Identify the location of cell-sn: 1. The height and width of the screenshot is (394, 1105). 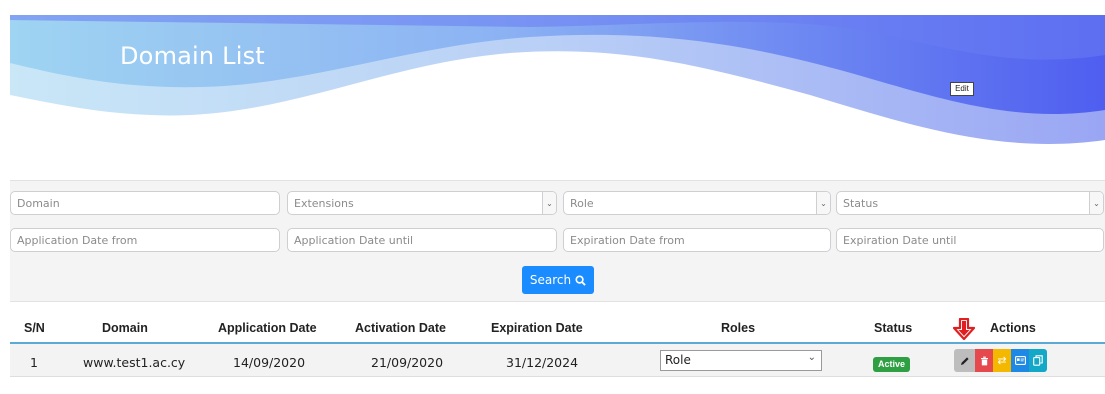
(34, 362).